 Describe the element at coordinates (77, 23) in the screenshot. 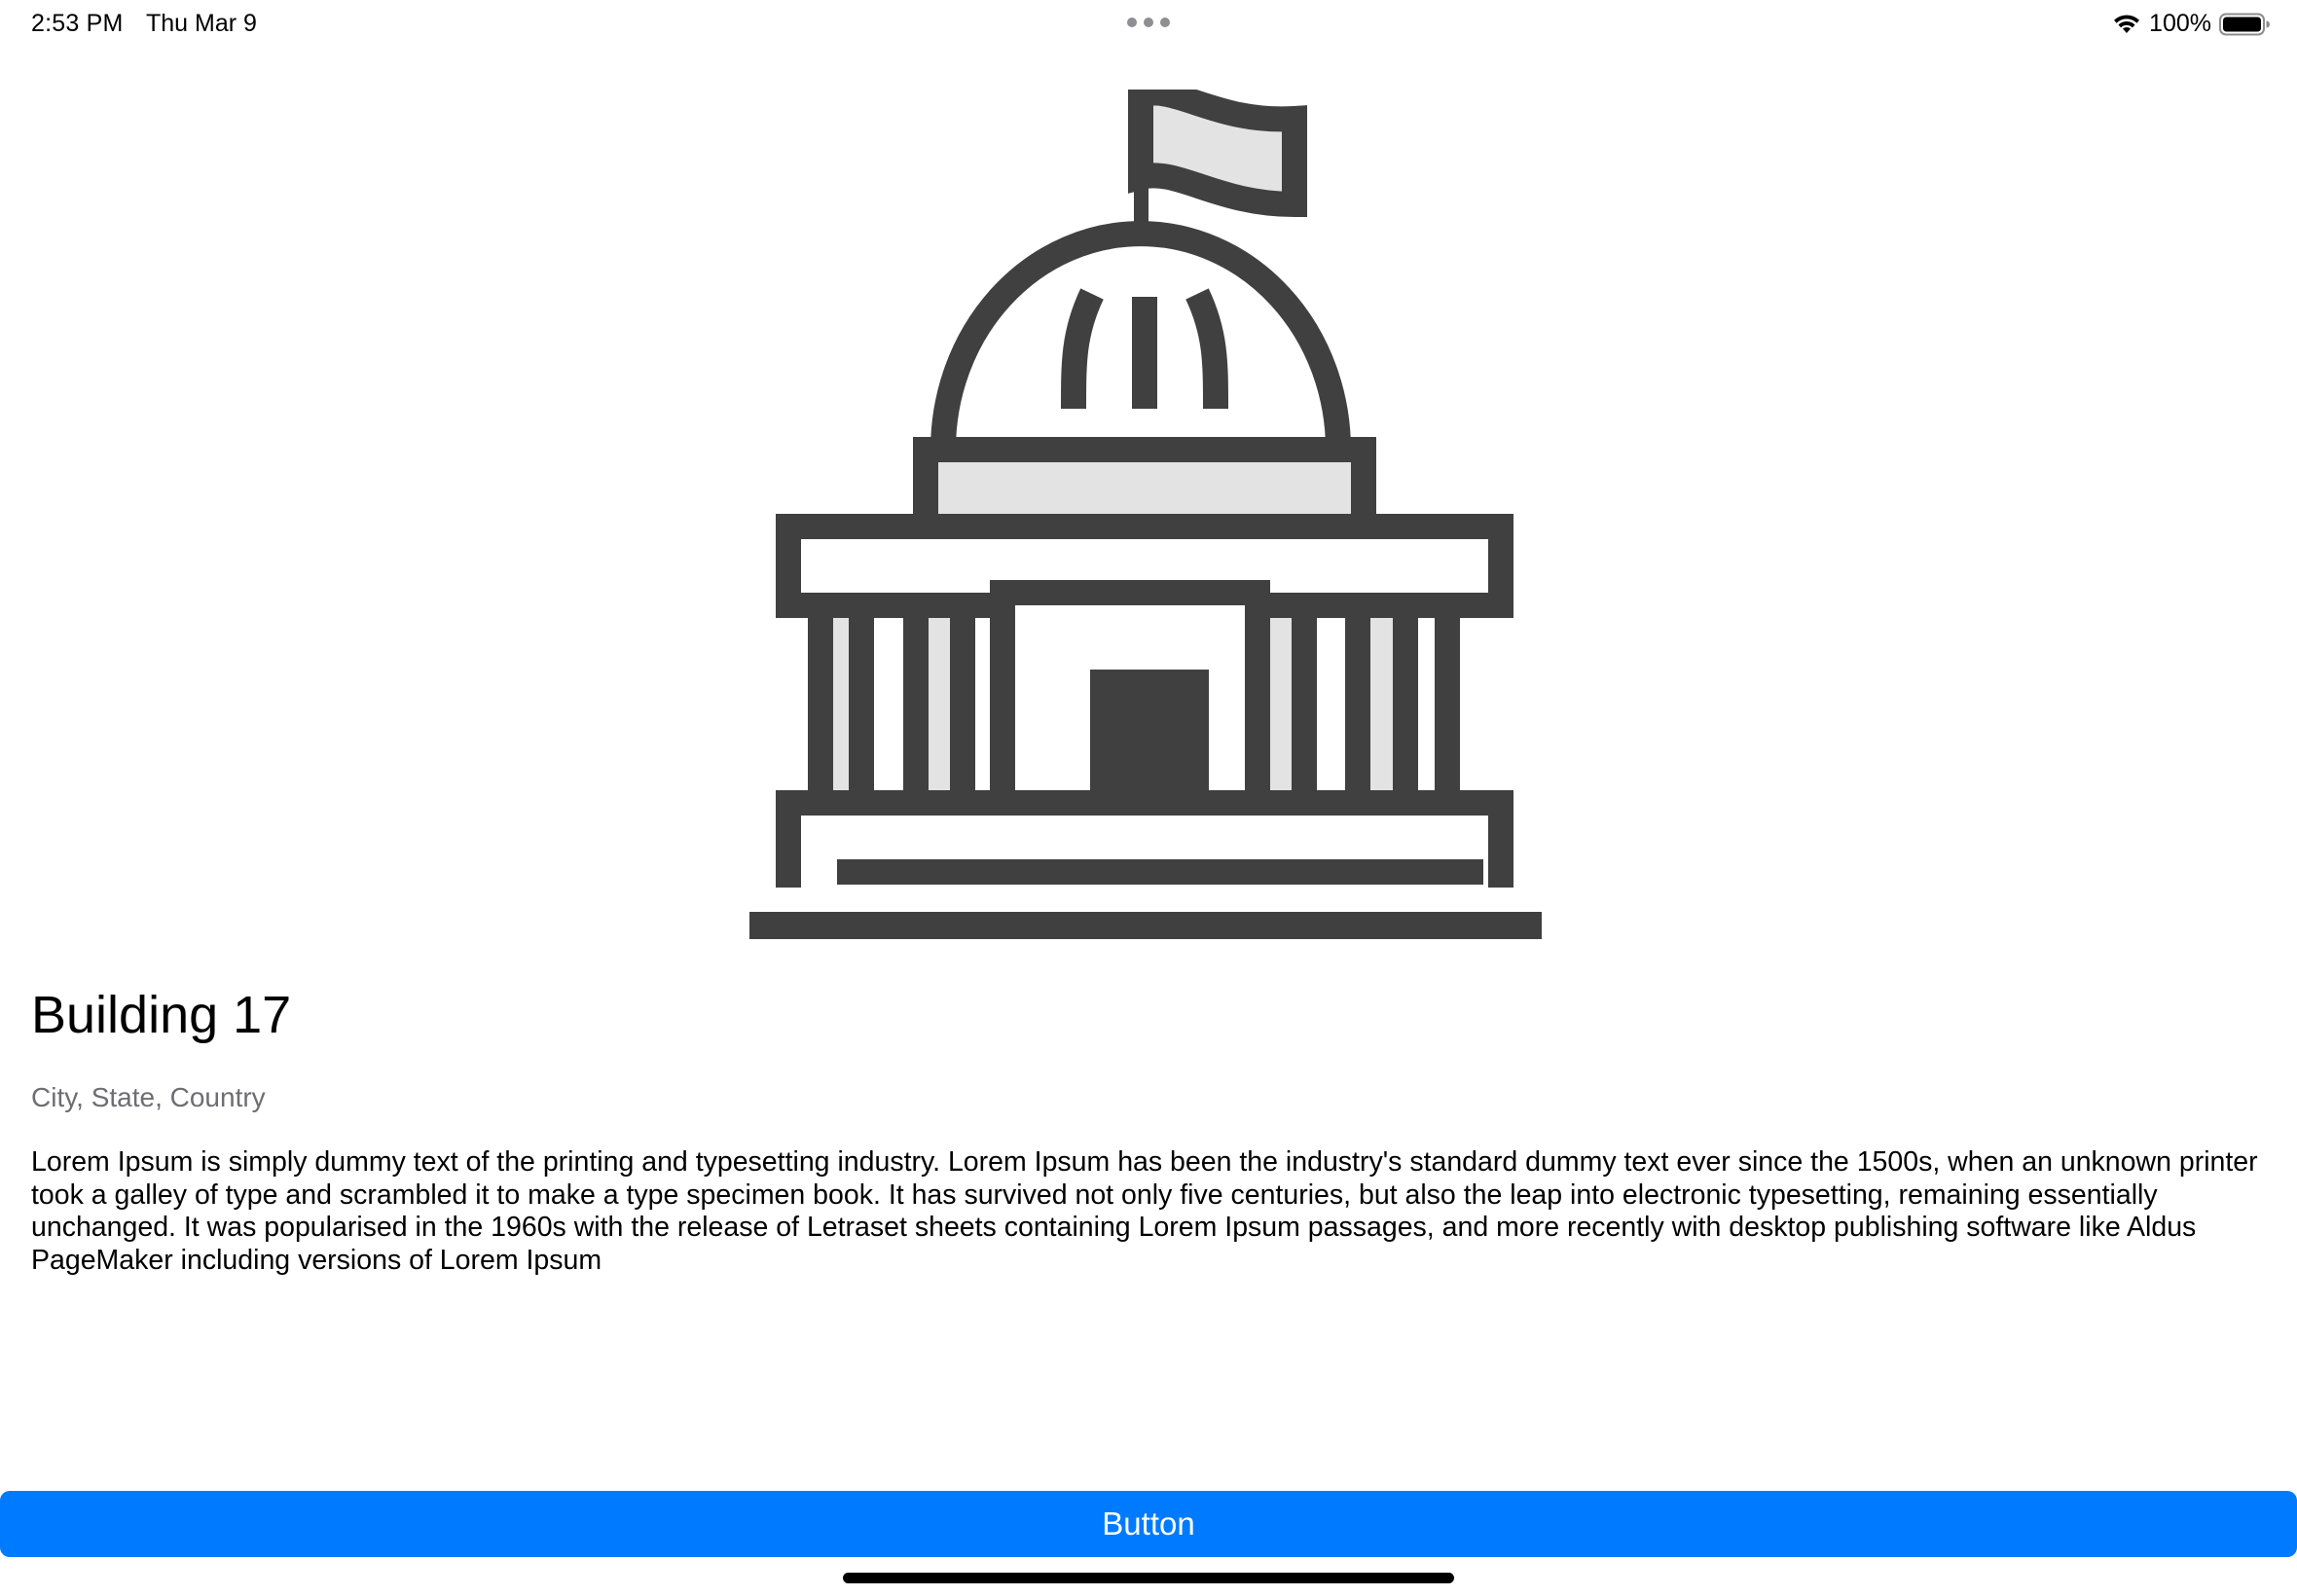

I see `status-time: 2:53 PM` at that location.